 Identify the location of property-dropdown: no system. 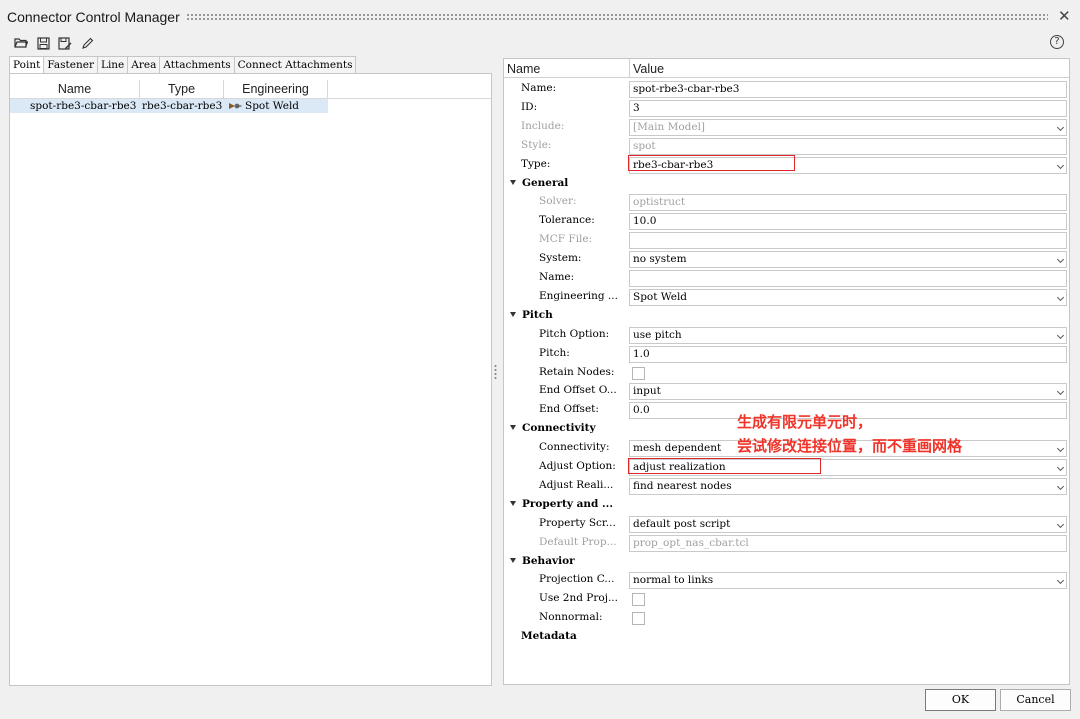
(848, 260).